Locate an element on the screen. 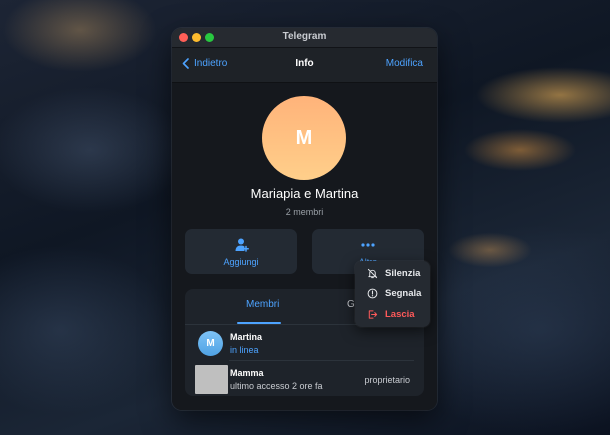 The height and width of the screenshot is (435, 610). menu-item-mute: Silenzia is located at coordinates (392, 274).